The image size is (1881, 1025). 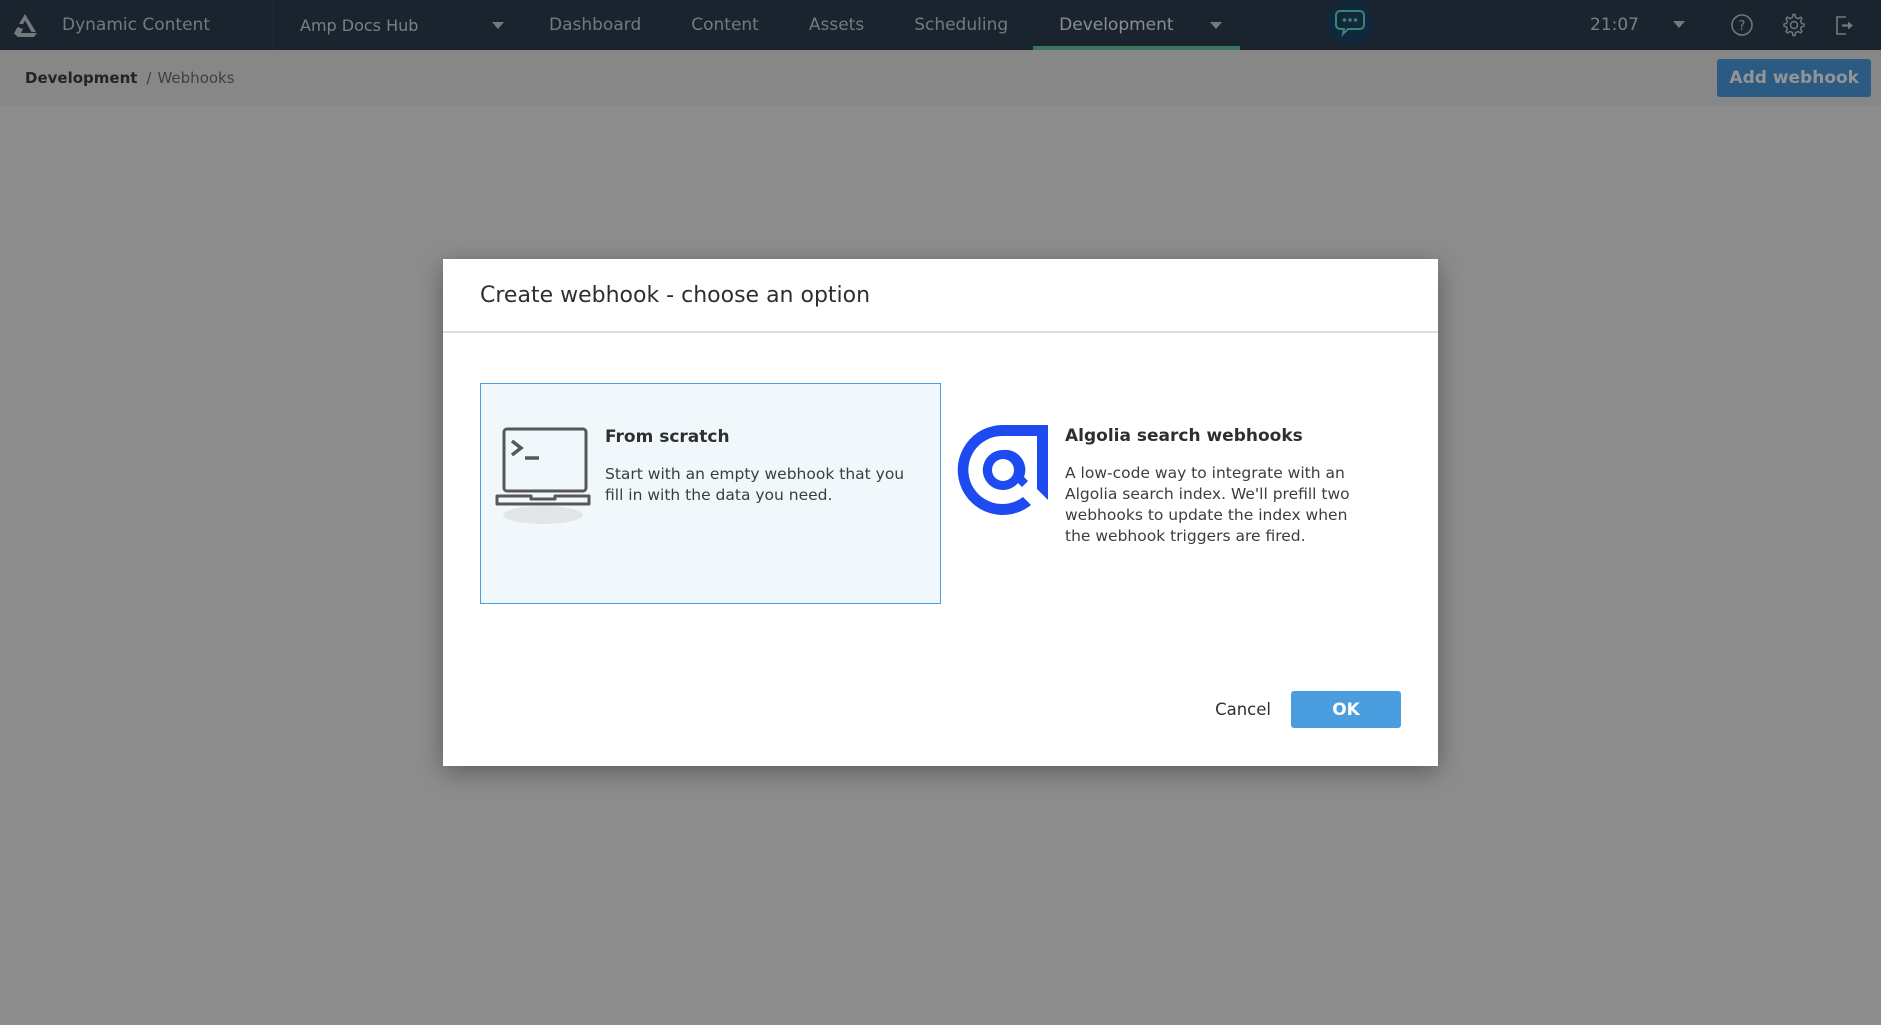 I want to click on dialog-title: Create webhook - choose an option, so click(x=675, y=295).